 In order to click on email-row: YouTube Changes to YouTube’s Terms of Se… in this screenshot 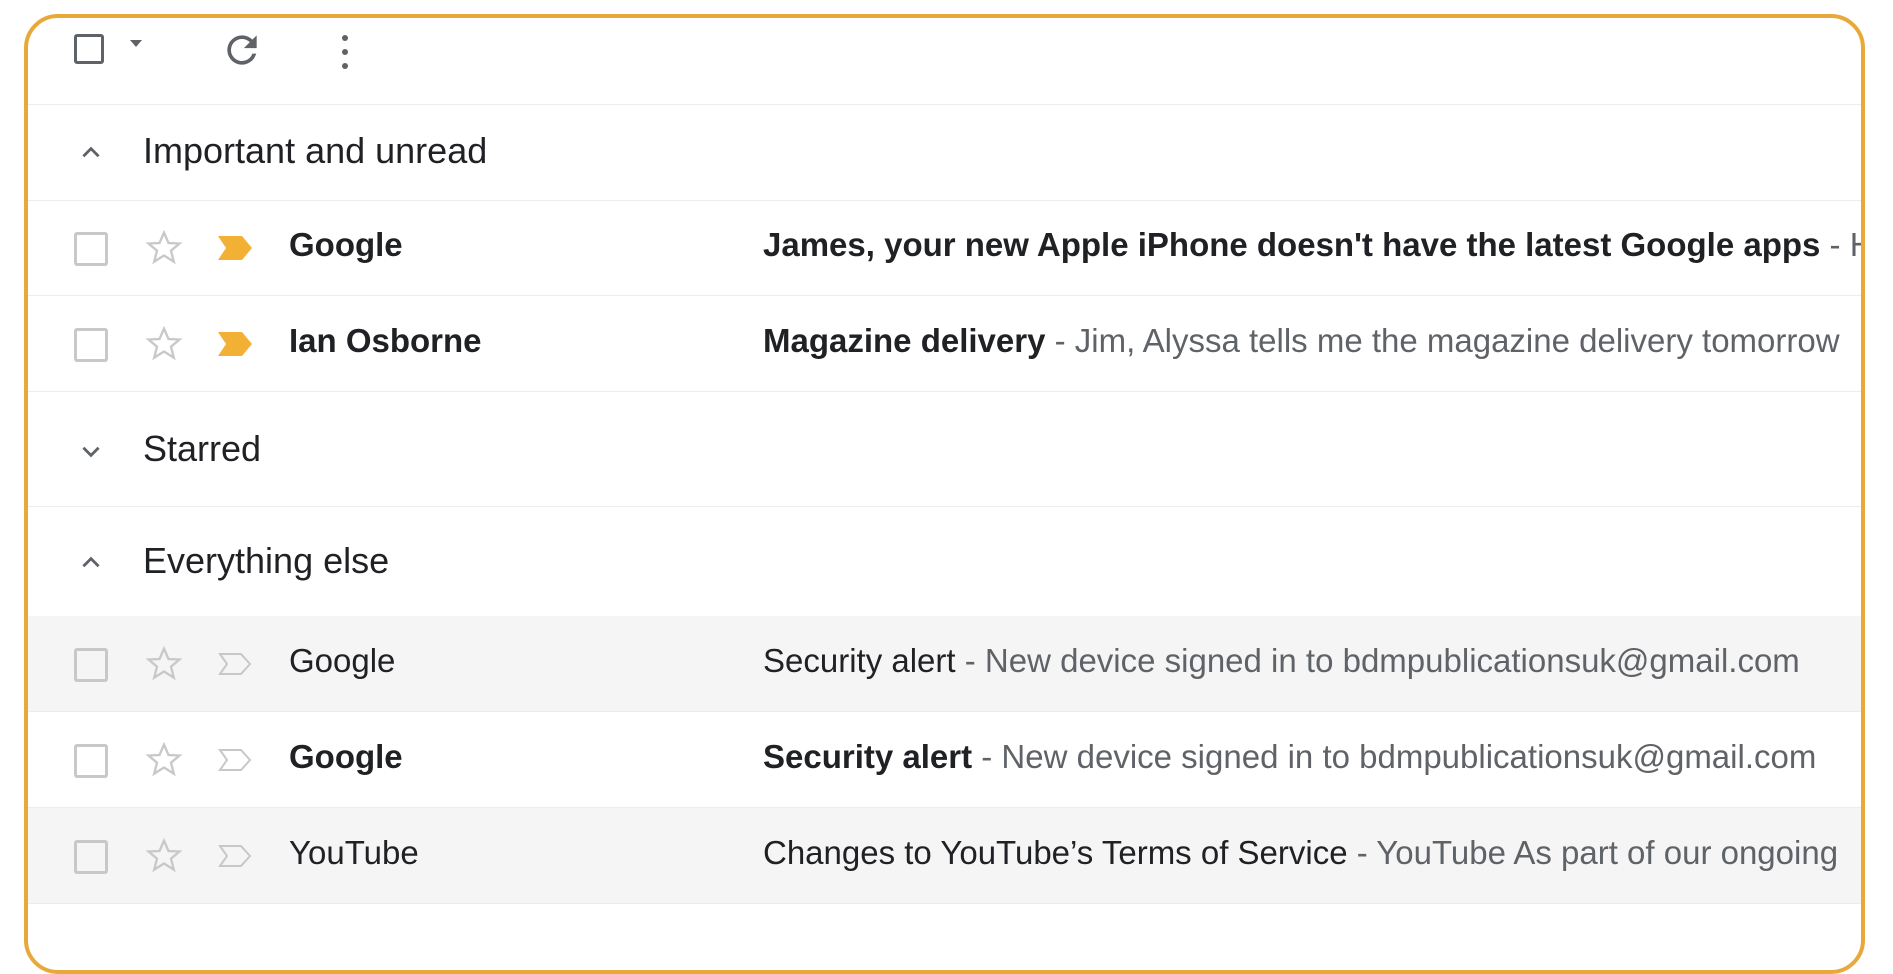, I will do `click(944, 856)`.